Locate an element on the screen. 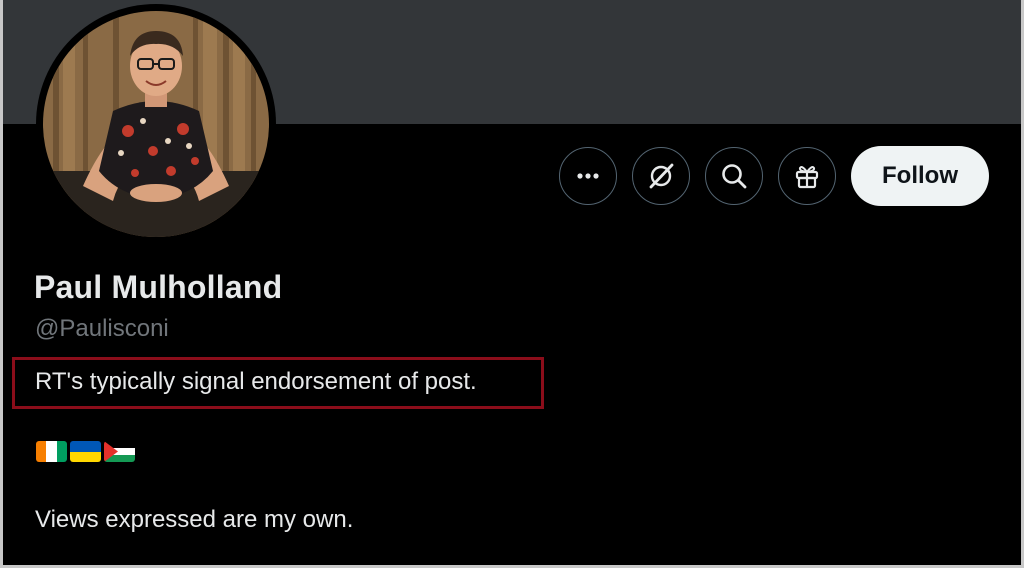 The height and width of the screenshot is (568, 1024). profile-actions: Follow is located at coordinates (774, 176).